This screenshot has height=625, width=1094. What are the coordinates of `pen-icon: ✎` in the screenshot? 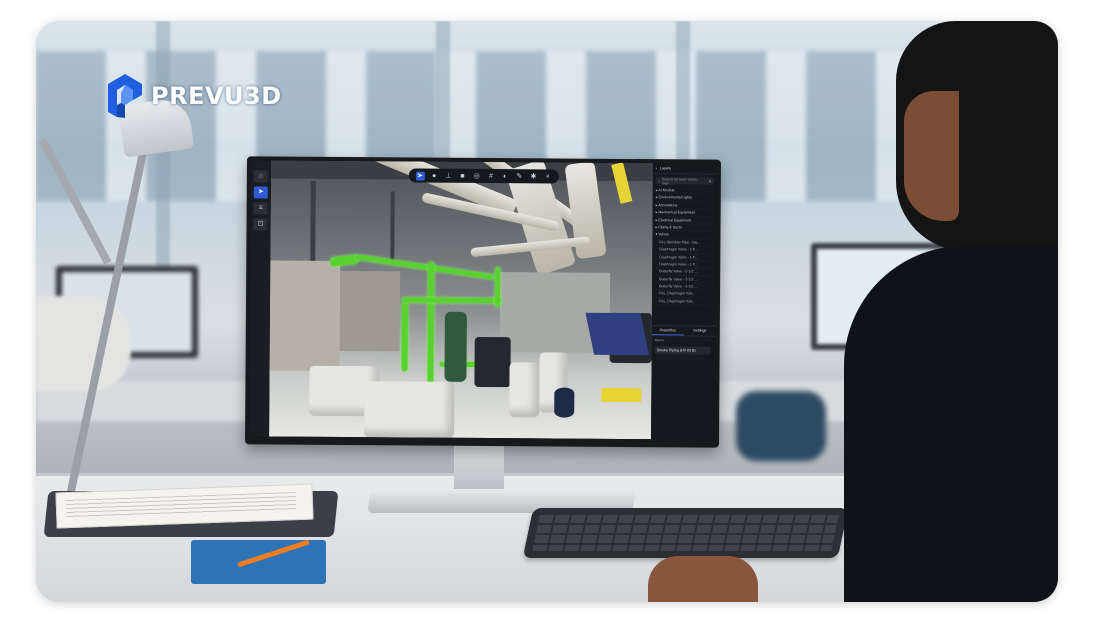 It's located at (519, 176).